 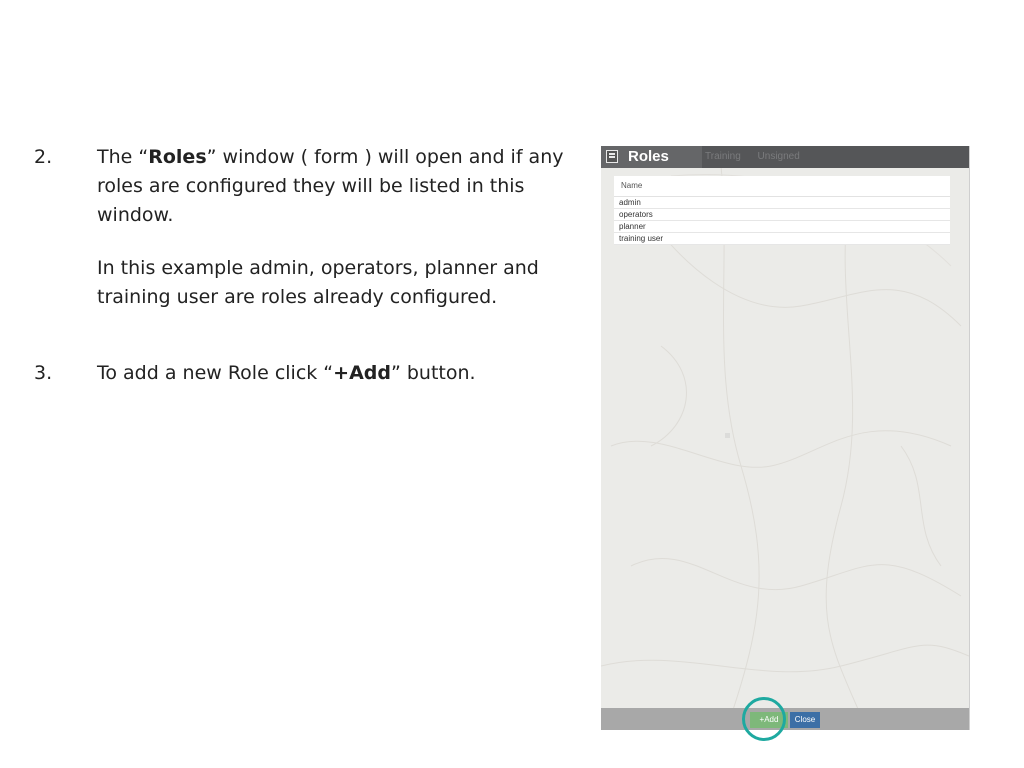 What do you see at coordinates (778, 156) in the screenshot?
I see `background-tab-unsigned: Unsigned` at bounding box center [778, 156].